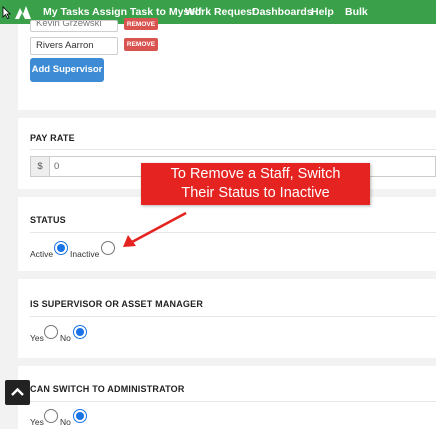 The image size is (436, 429). What do you see at coordinates (255, 174) in the screenshot?
I see `callout-line: To Remove a Staff, Switch` at bounding box center [255, 174].